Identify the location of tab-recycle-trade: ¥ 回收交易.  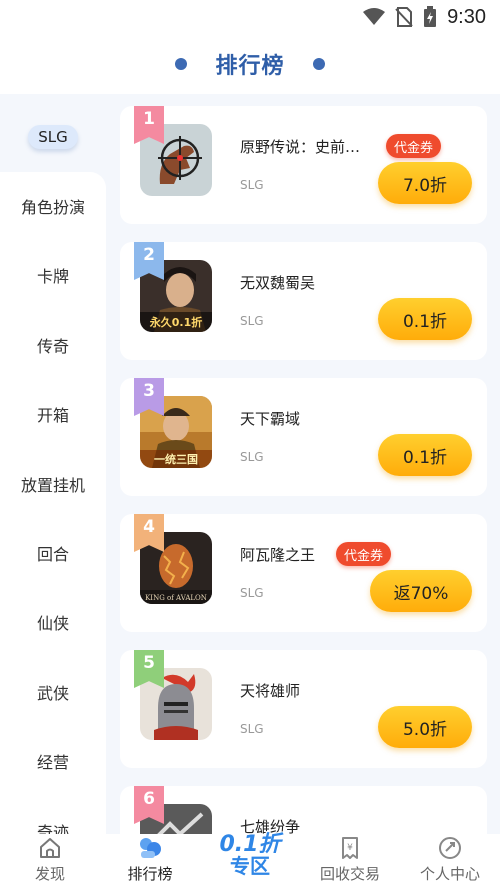
(350, 859).